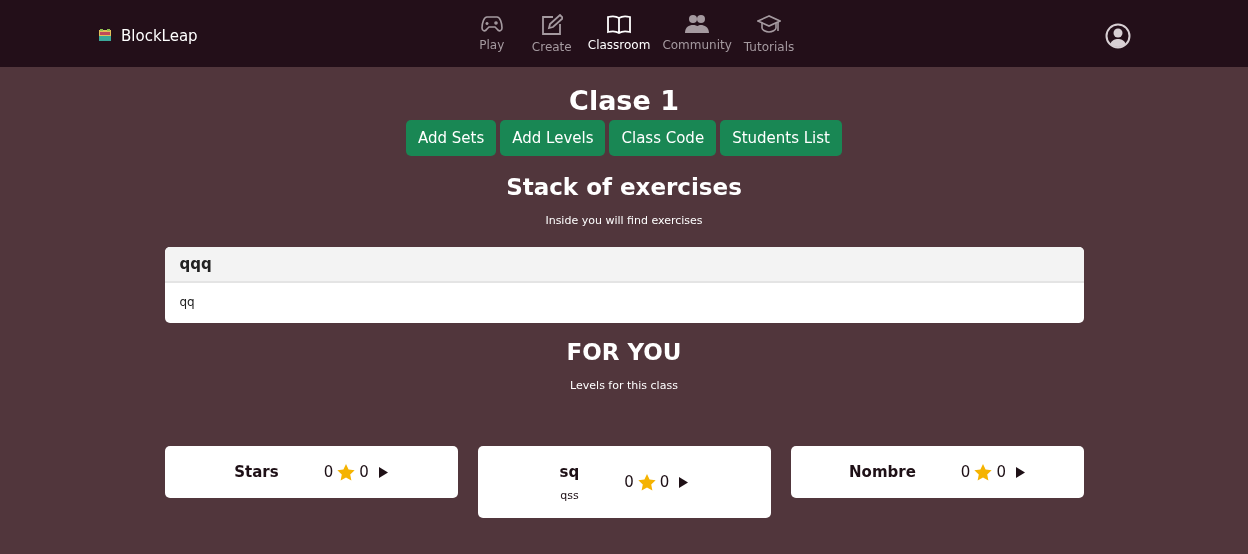 Image resolution: width=1248 pixels, height=554 pixels. Describe the element at coordinates (187, 302) in the screenshot. I see `set-description: qq` at that location.